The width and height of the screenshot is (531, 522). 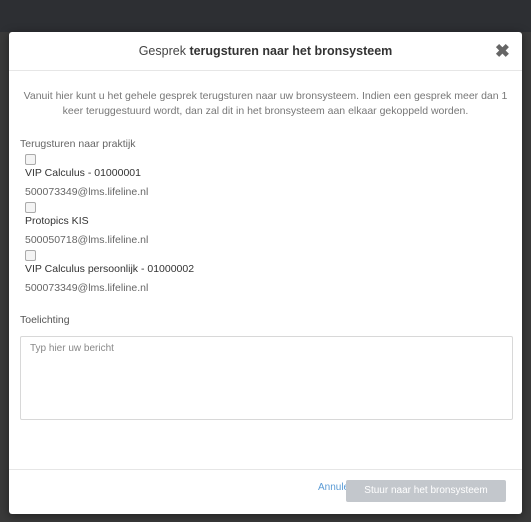 What do you see at coordinates (265, 16) in the screenshot?
I see `backdrop` at bounding box center [265, 16].